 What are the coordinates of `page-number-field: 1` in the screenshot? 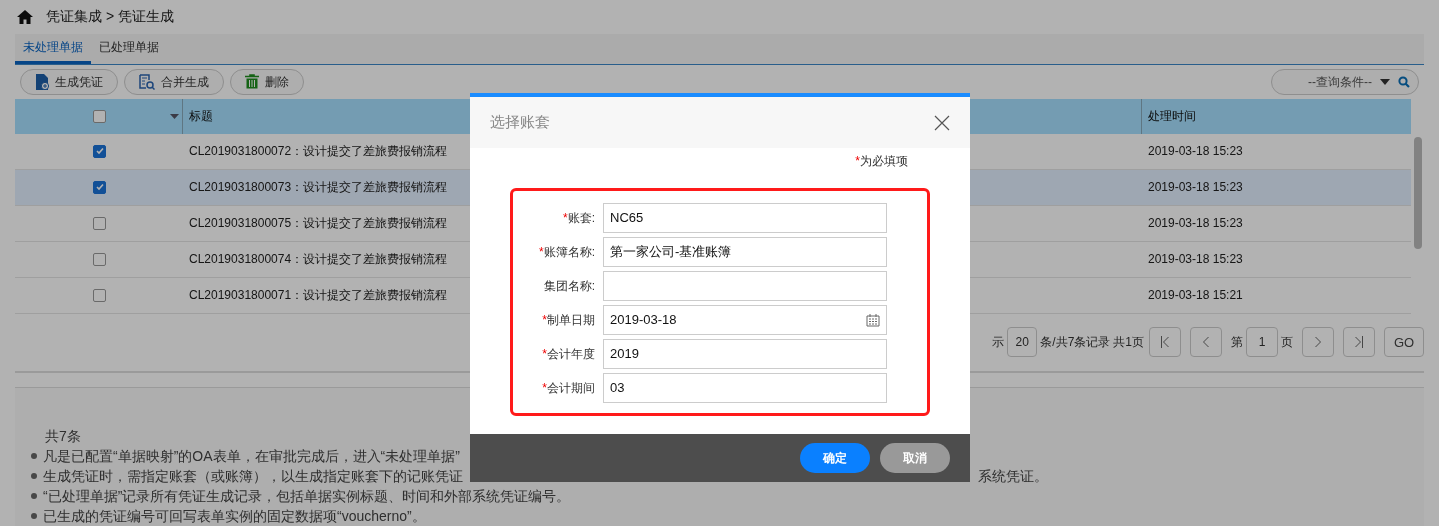 It's located at (1262, 342).